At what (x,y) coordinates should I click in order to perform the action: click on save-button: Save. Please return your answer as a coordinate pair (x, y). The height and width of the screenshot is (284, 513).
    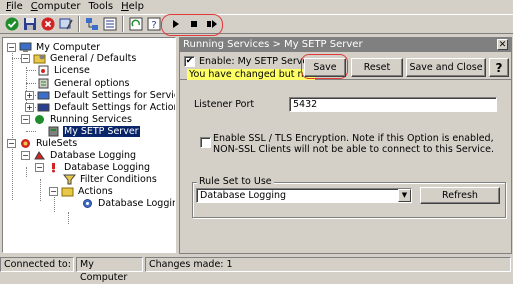
    Looking at the image, I should click on (325, 67).